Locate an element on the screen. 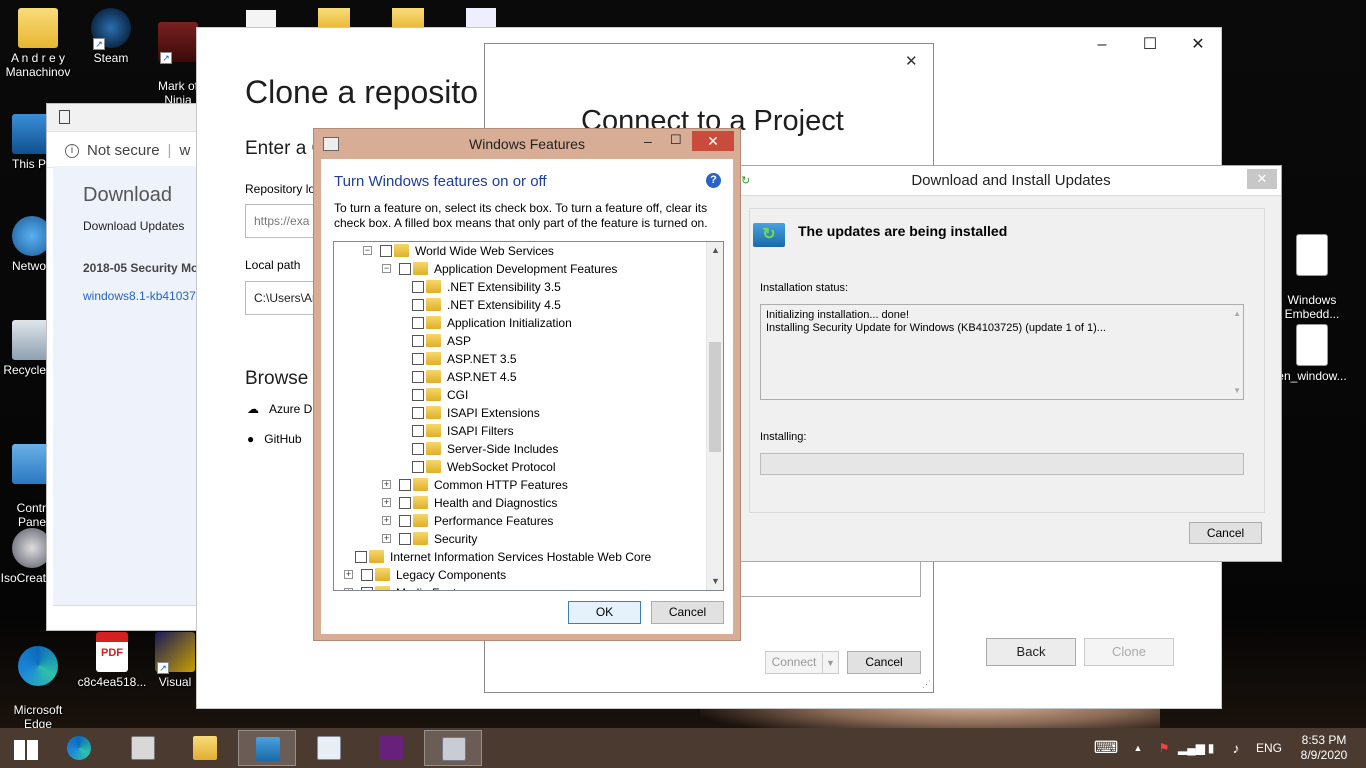 This screenshot has height=768, width=1366. desktop-icon-visual: ↗ Visual is located at coordinates (175, 660).